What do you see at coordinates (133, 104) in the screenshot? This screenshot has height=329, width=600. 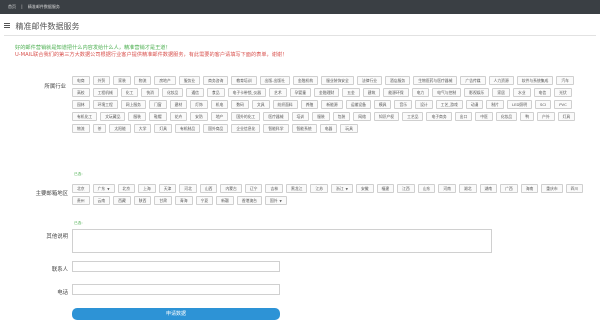 I see `tag-option: 网上服务` at bounding box center [133, 104].